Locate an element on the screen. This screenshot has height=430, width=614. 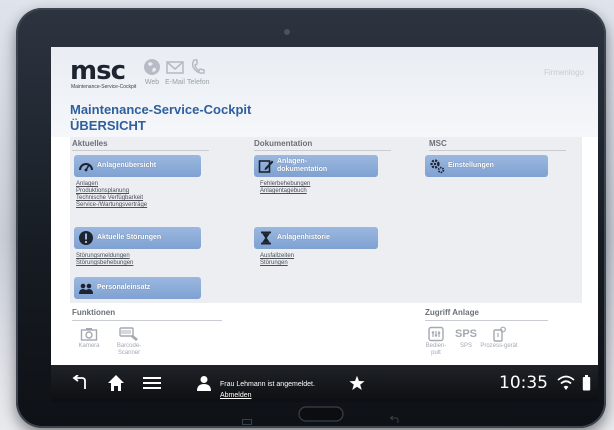
link-produktionsplanung: Produktionsplanung is located at coordinates (111, 191).